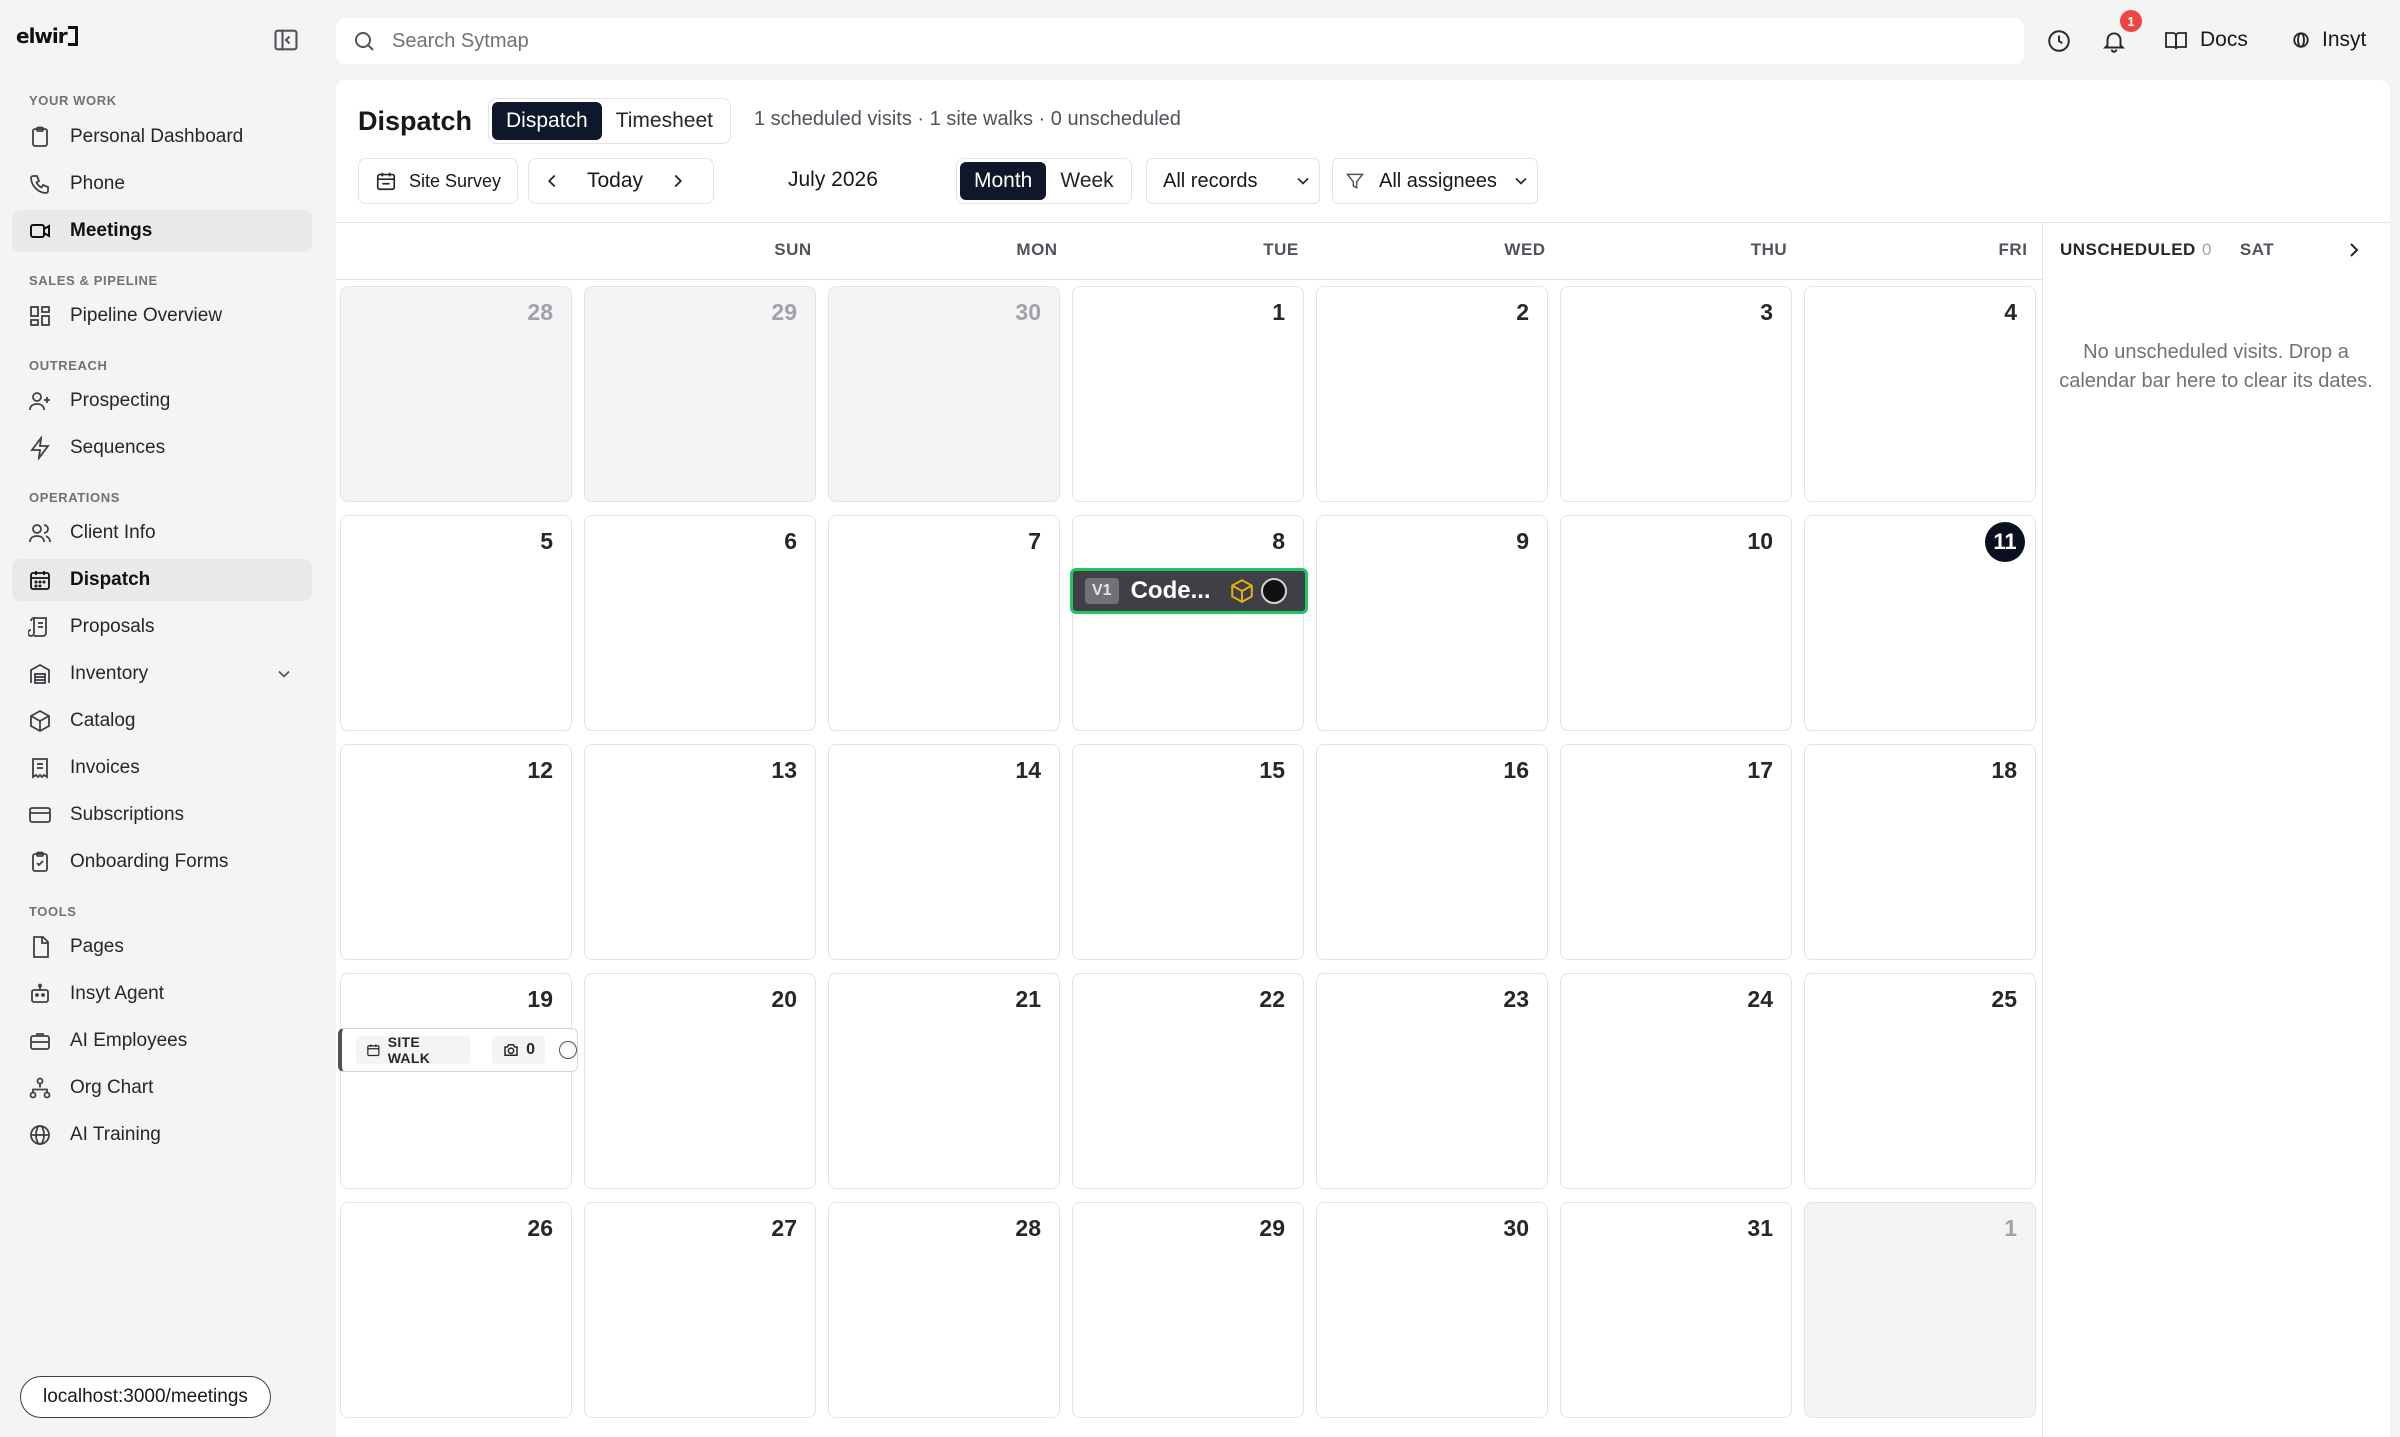 This screenshot has width=2400, height=1437. I want to click on calendar-day-cell: 18, so click(1920, 852).